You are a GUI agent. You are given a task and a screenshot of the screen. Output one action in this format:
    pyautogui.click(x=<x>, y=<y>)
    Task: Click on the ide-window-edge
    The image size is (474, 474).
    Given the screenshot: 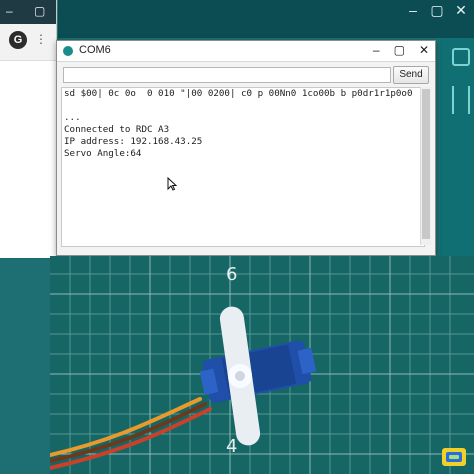 What is the action you would take?
    pyautogui.click(x=457, y=148)
    